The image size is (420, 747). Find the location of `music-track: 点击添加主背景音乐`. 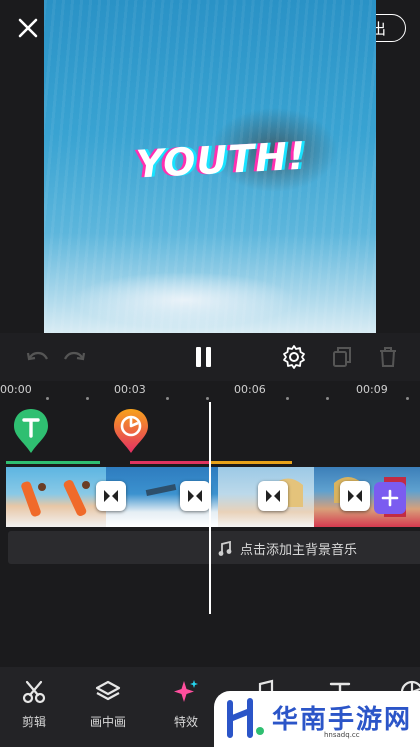

music-track: 点击添加主背景音乐 is located at coordinates (214, 547).